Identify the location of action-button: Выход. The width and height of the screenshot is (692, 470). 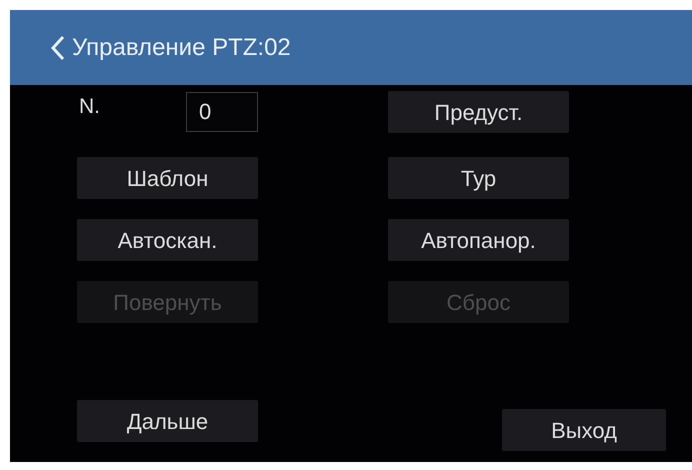
(584, 430).